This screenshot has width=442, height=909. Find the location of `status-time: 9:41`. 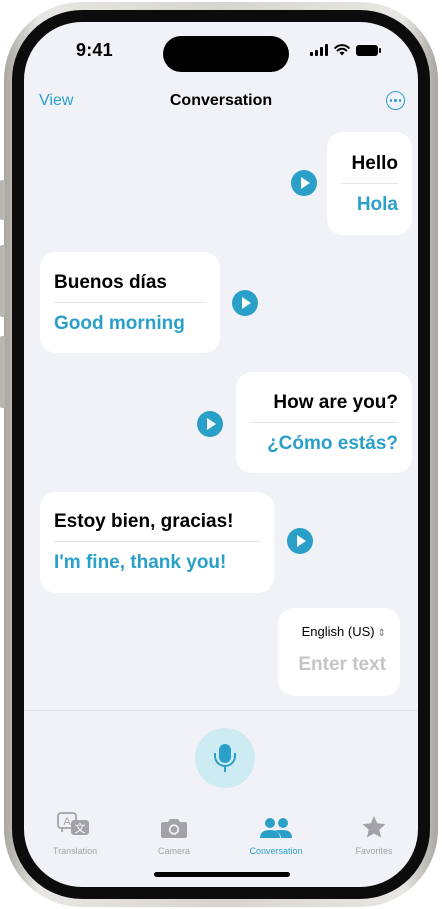

status-time: 9:41 is located at coordinates (94, 50).